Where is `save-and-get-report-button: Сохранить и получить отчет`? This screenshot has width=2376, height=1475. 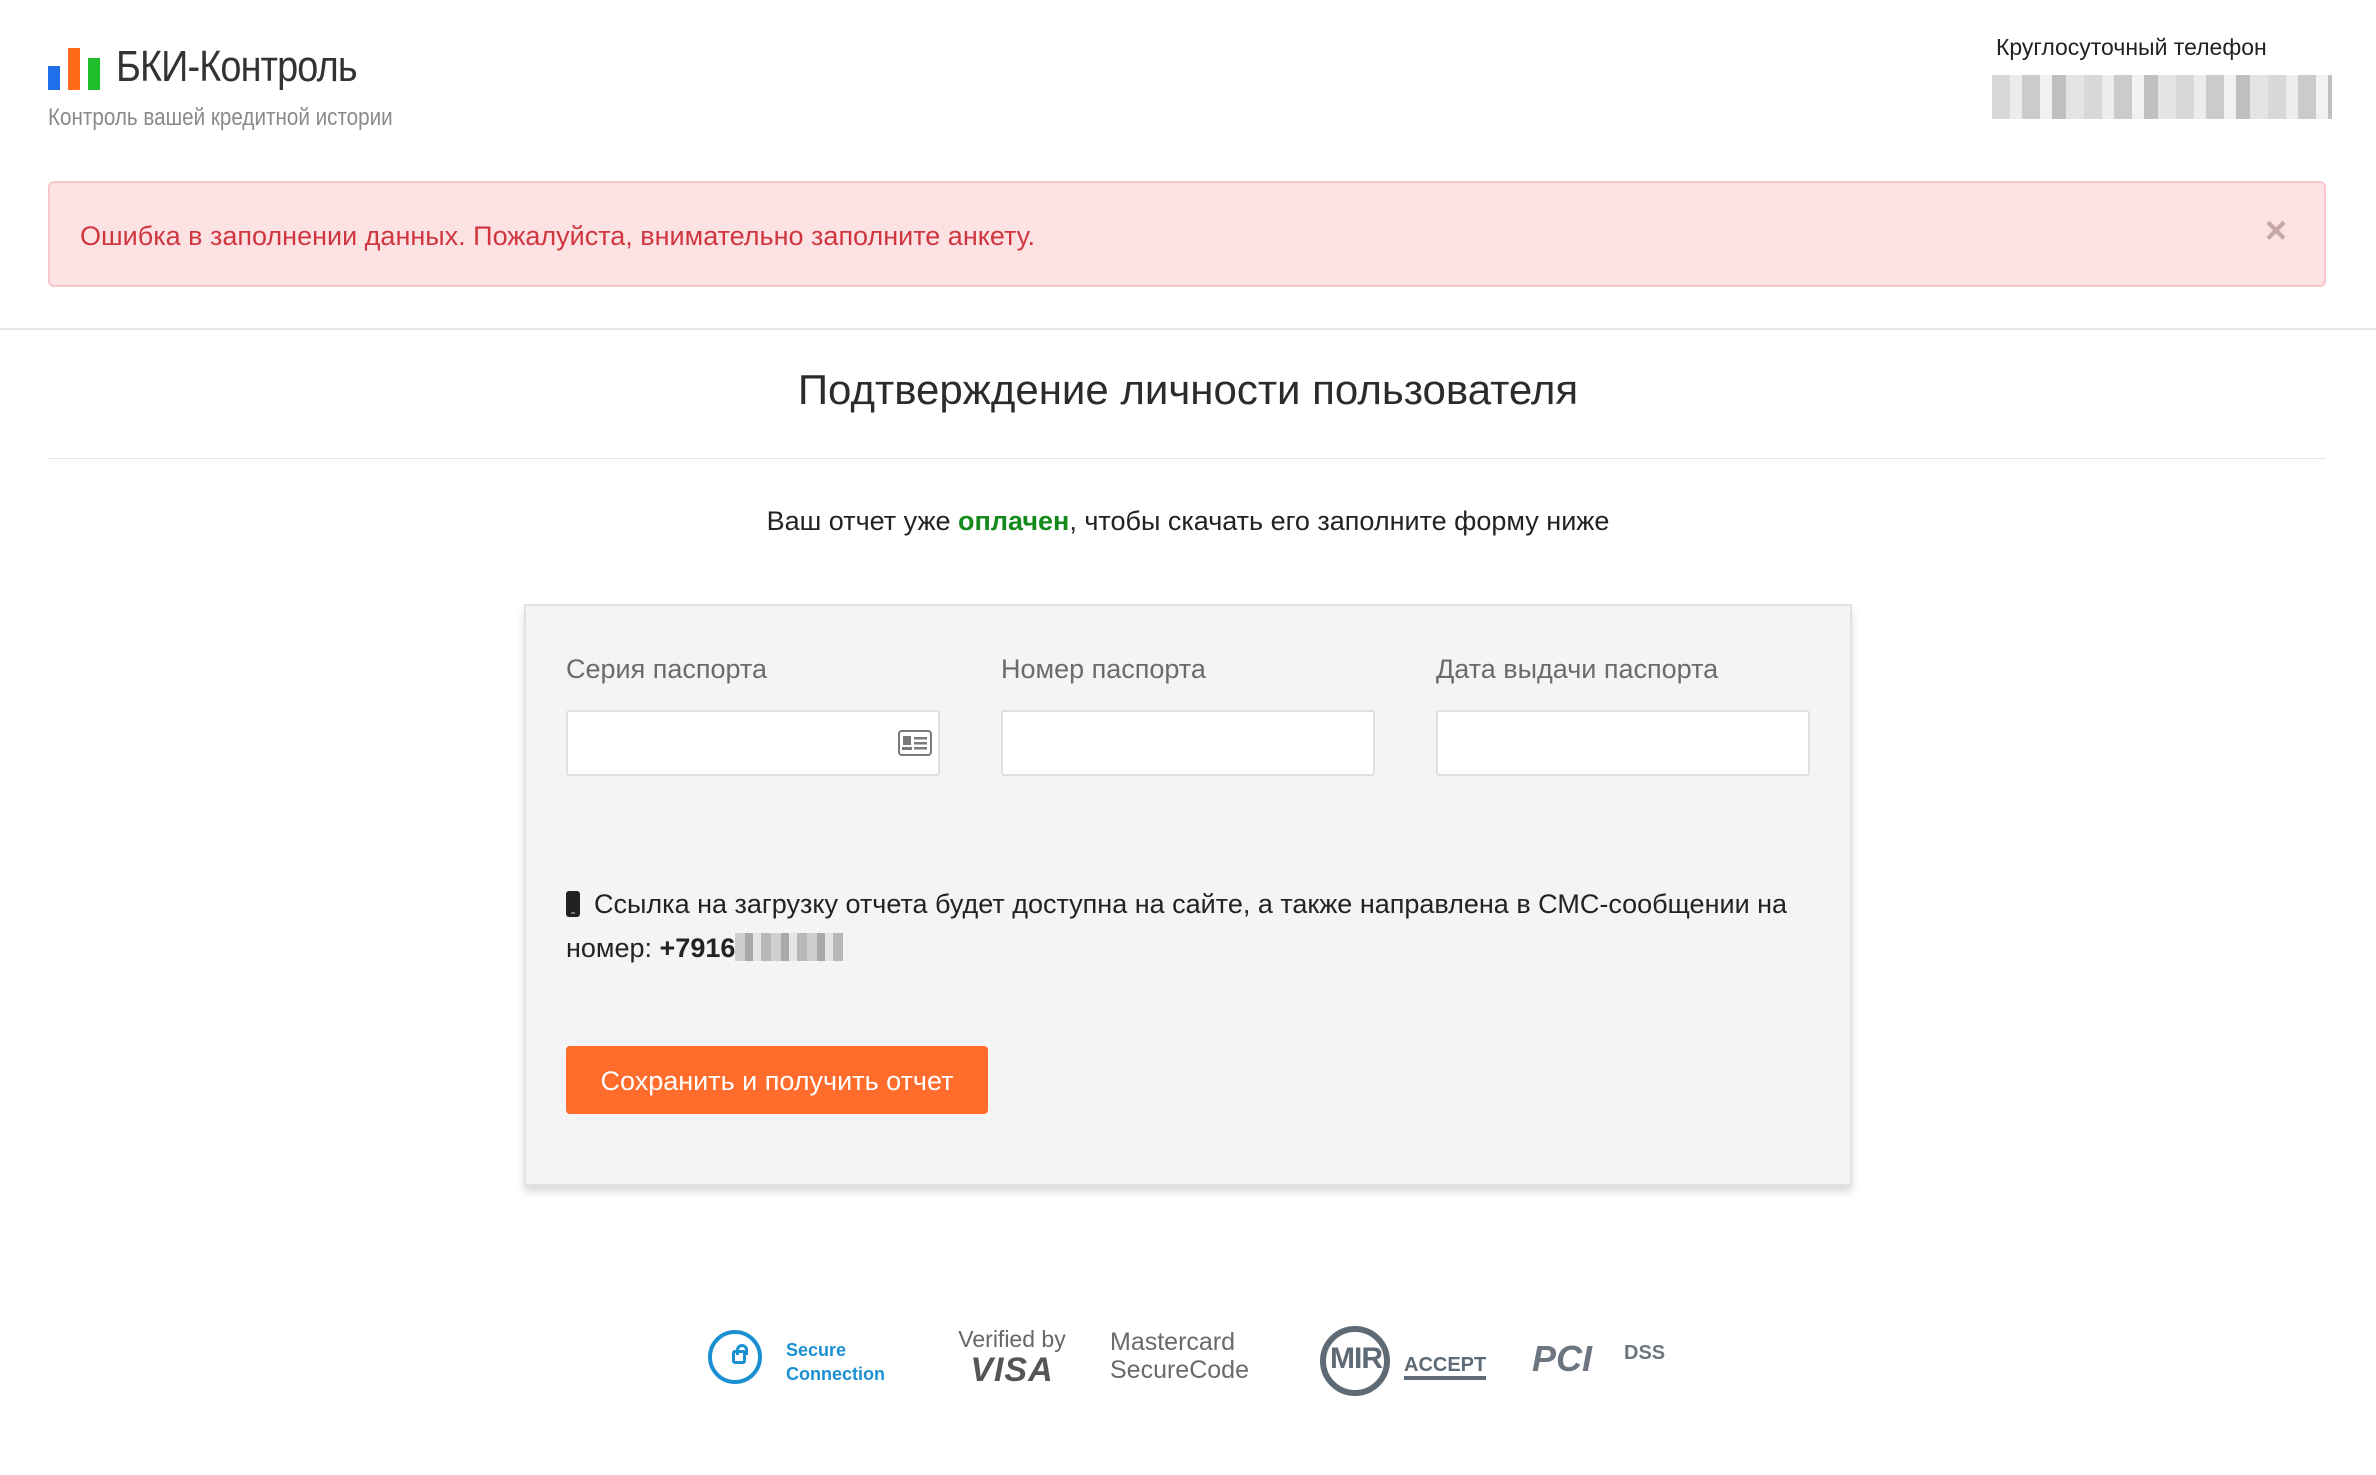 save-and-get-report-button: Сохранить и получить отчет is located at coordinates (777, 1080).